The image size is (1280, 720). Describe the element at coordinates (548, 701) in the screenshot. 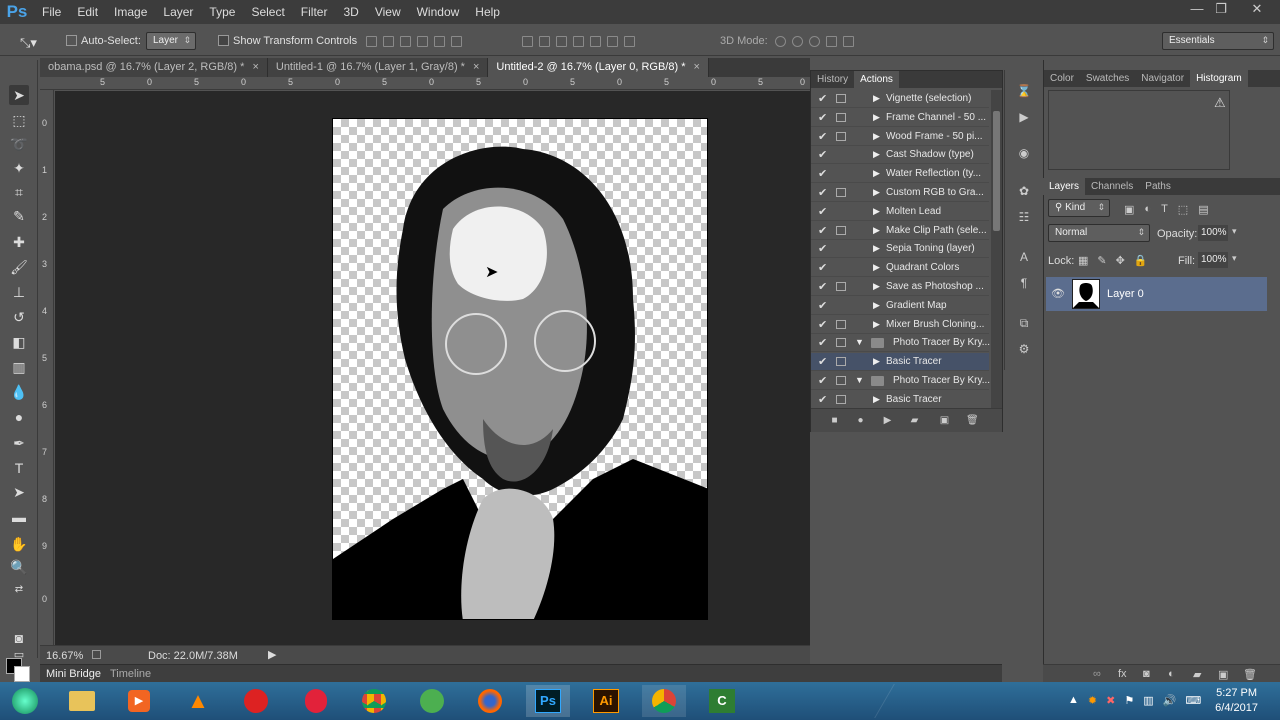

I see `photoshop-taskbar-icon: Ps` at that location.